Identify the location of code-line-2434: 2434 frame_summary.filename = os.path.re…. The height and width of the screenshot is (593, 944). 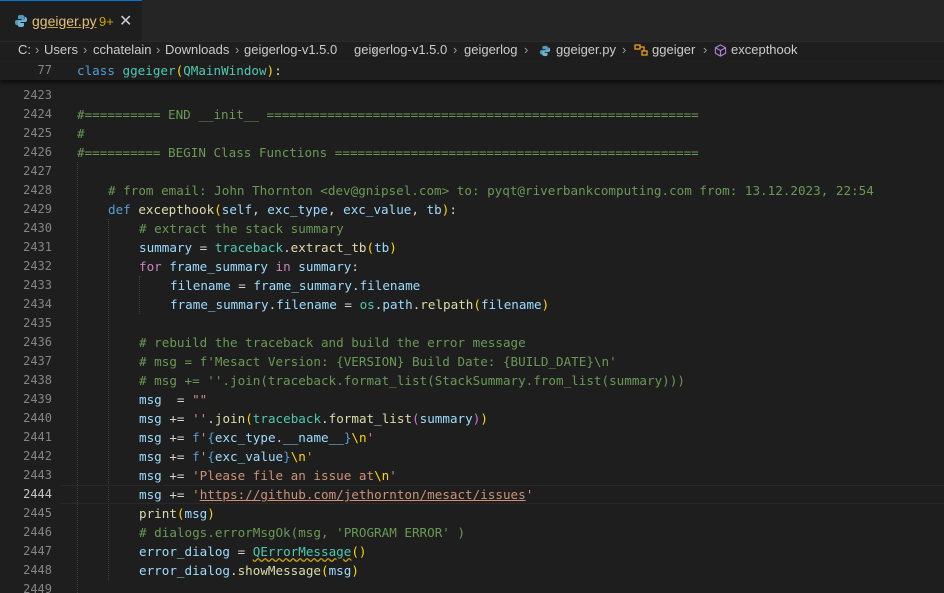
(286, 304).